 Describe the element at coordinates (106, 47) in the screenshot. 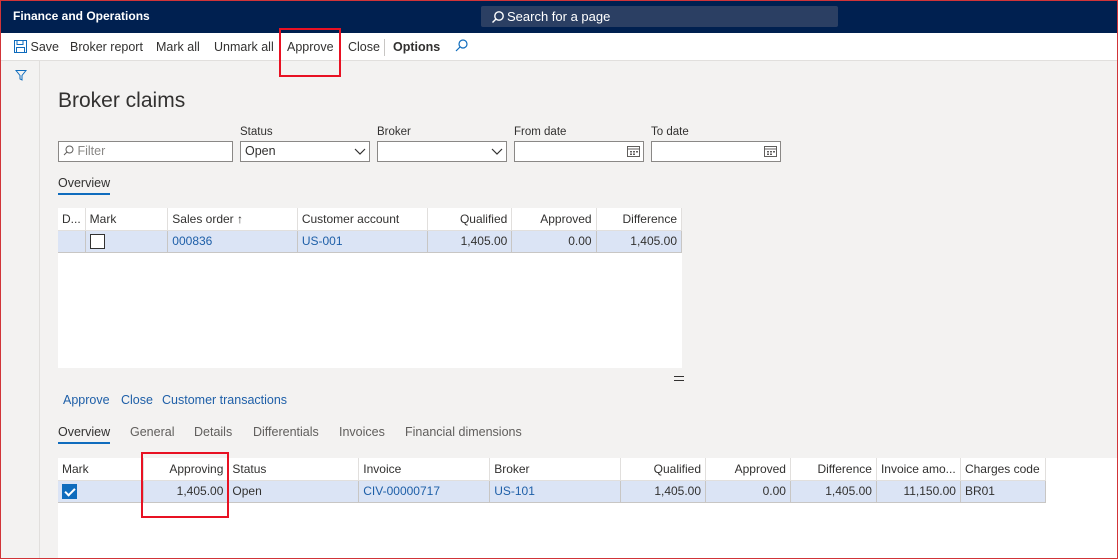

I see `broker-report-button: Broker report` at that location.